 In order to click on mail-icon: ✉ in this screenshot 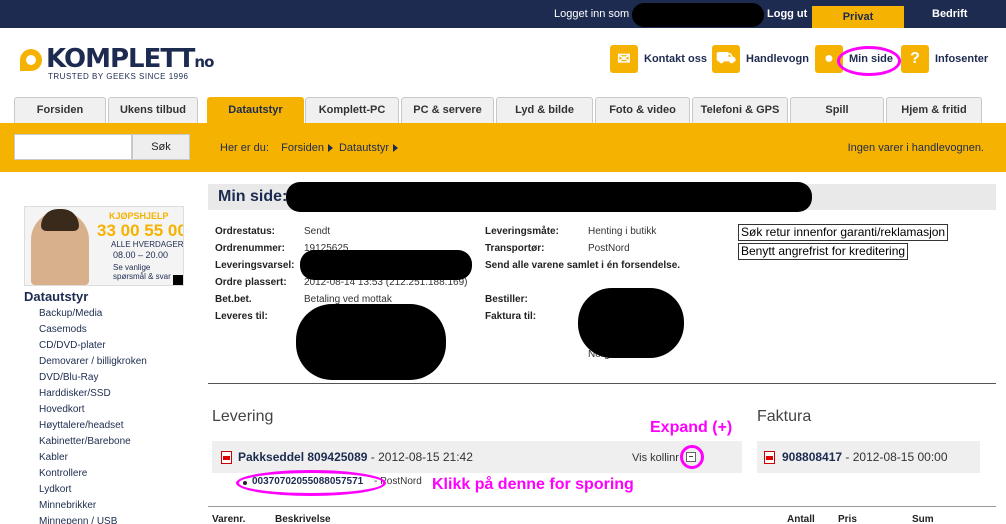, I will do `click(624, 59)`.